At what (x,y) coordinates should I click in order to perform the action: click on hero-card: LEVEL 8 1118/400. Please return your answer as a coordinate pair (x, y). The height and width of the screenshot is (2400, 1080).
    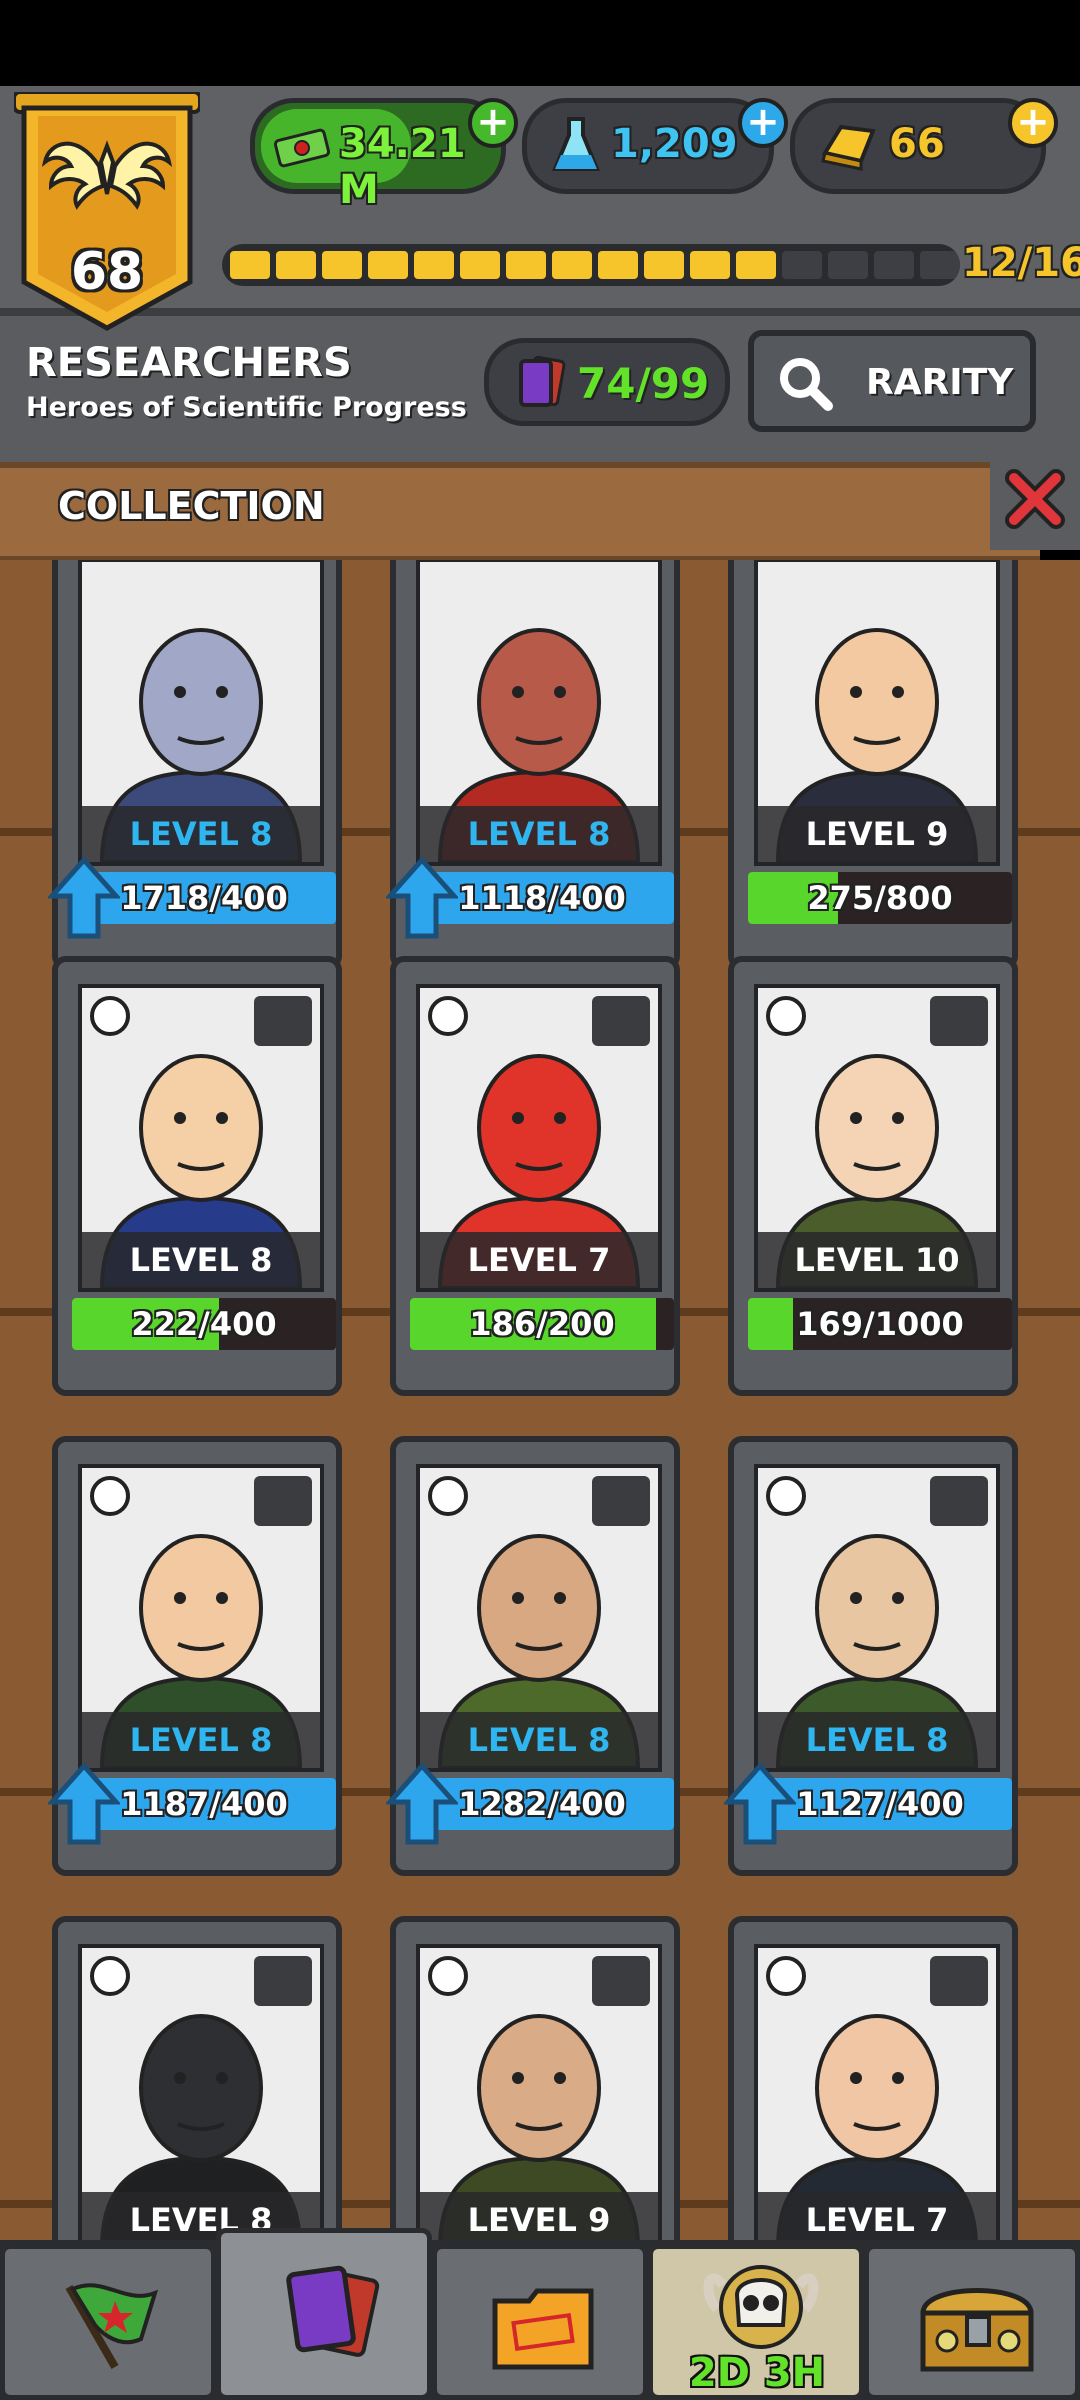
    Looking at the image, I should click on (532, 765).